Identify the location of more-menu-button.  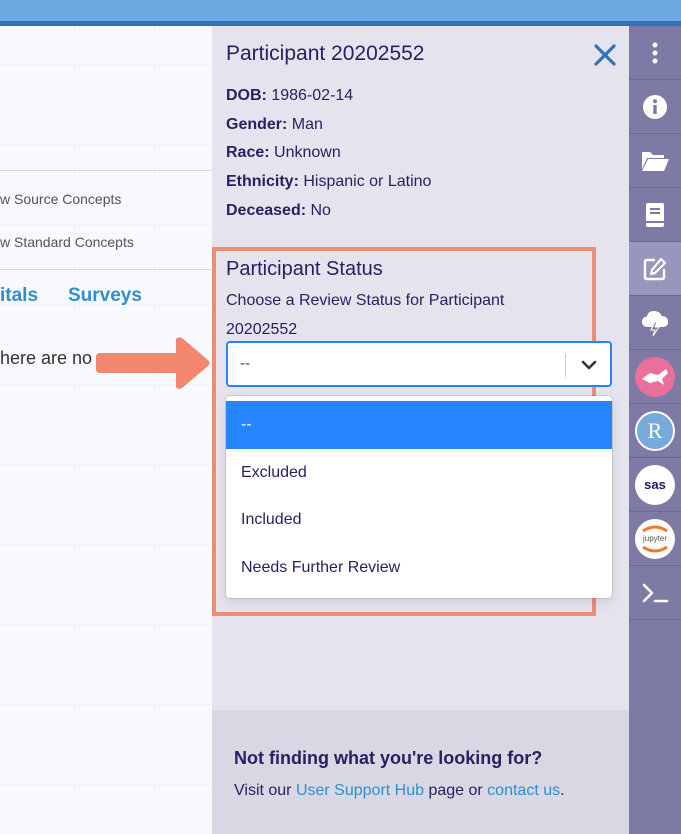
(655, 53).